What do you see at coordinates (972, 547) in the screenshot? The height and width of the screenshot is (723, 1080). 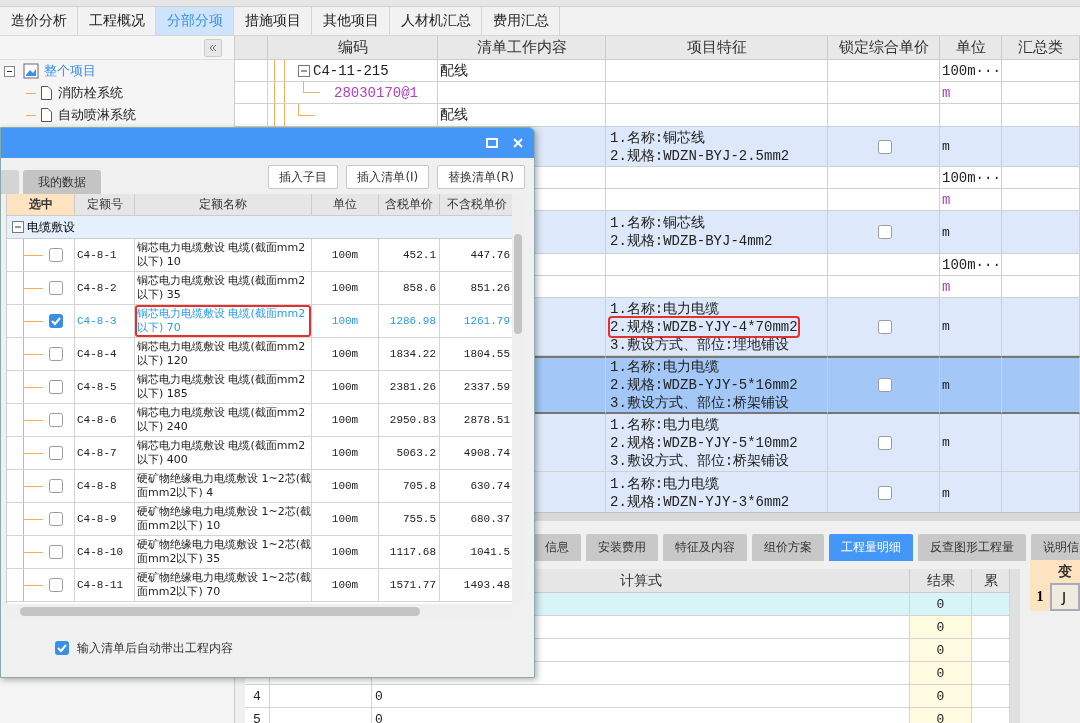 I see `tab: 反查图形工程量` at bounding box center [972, 547].